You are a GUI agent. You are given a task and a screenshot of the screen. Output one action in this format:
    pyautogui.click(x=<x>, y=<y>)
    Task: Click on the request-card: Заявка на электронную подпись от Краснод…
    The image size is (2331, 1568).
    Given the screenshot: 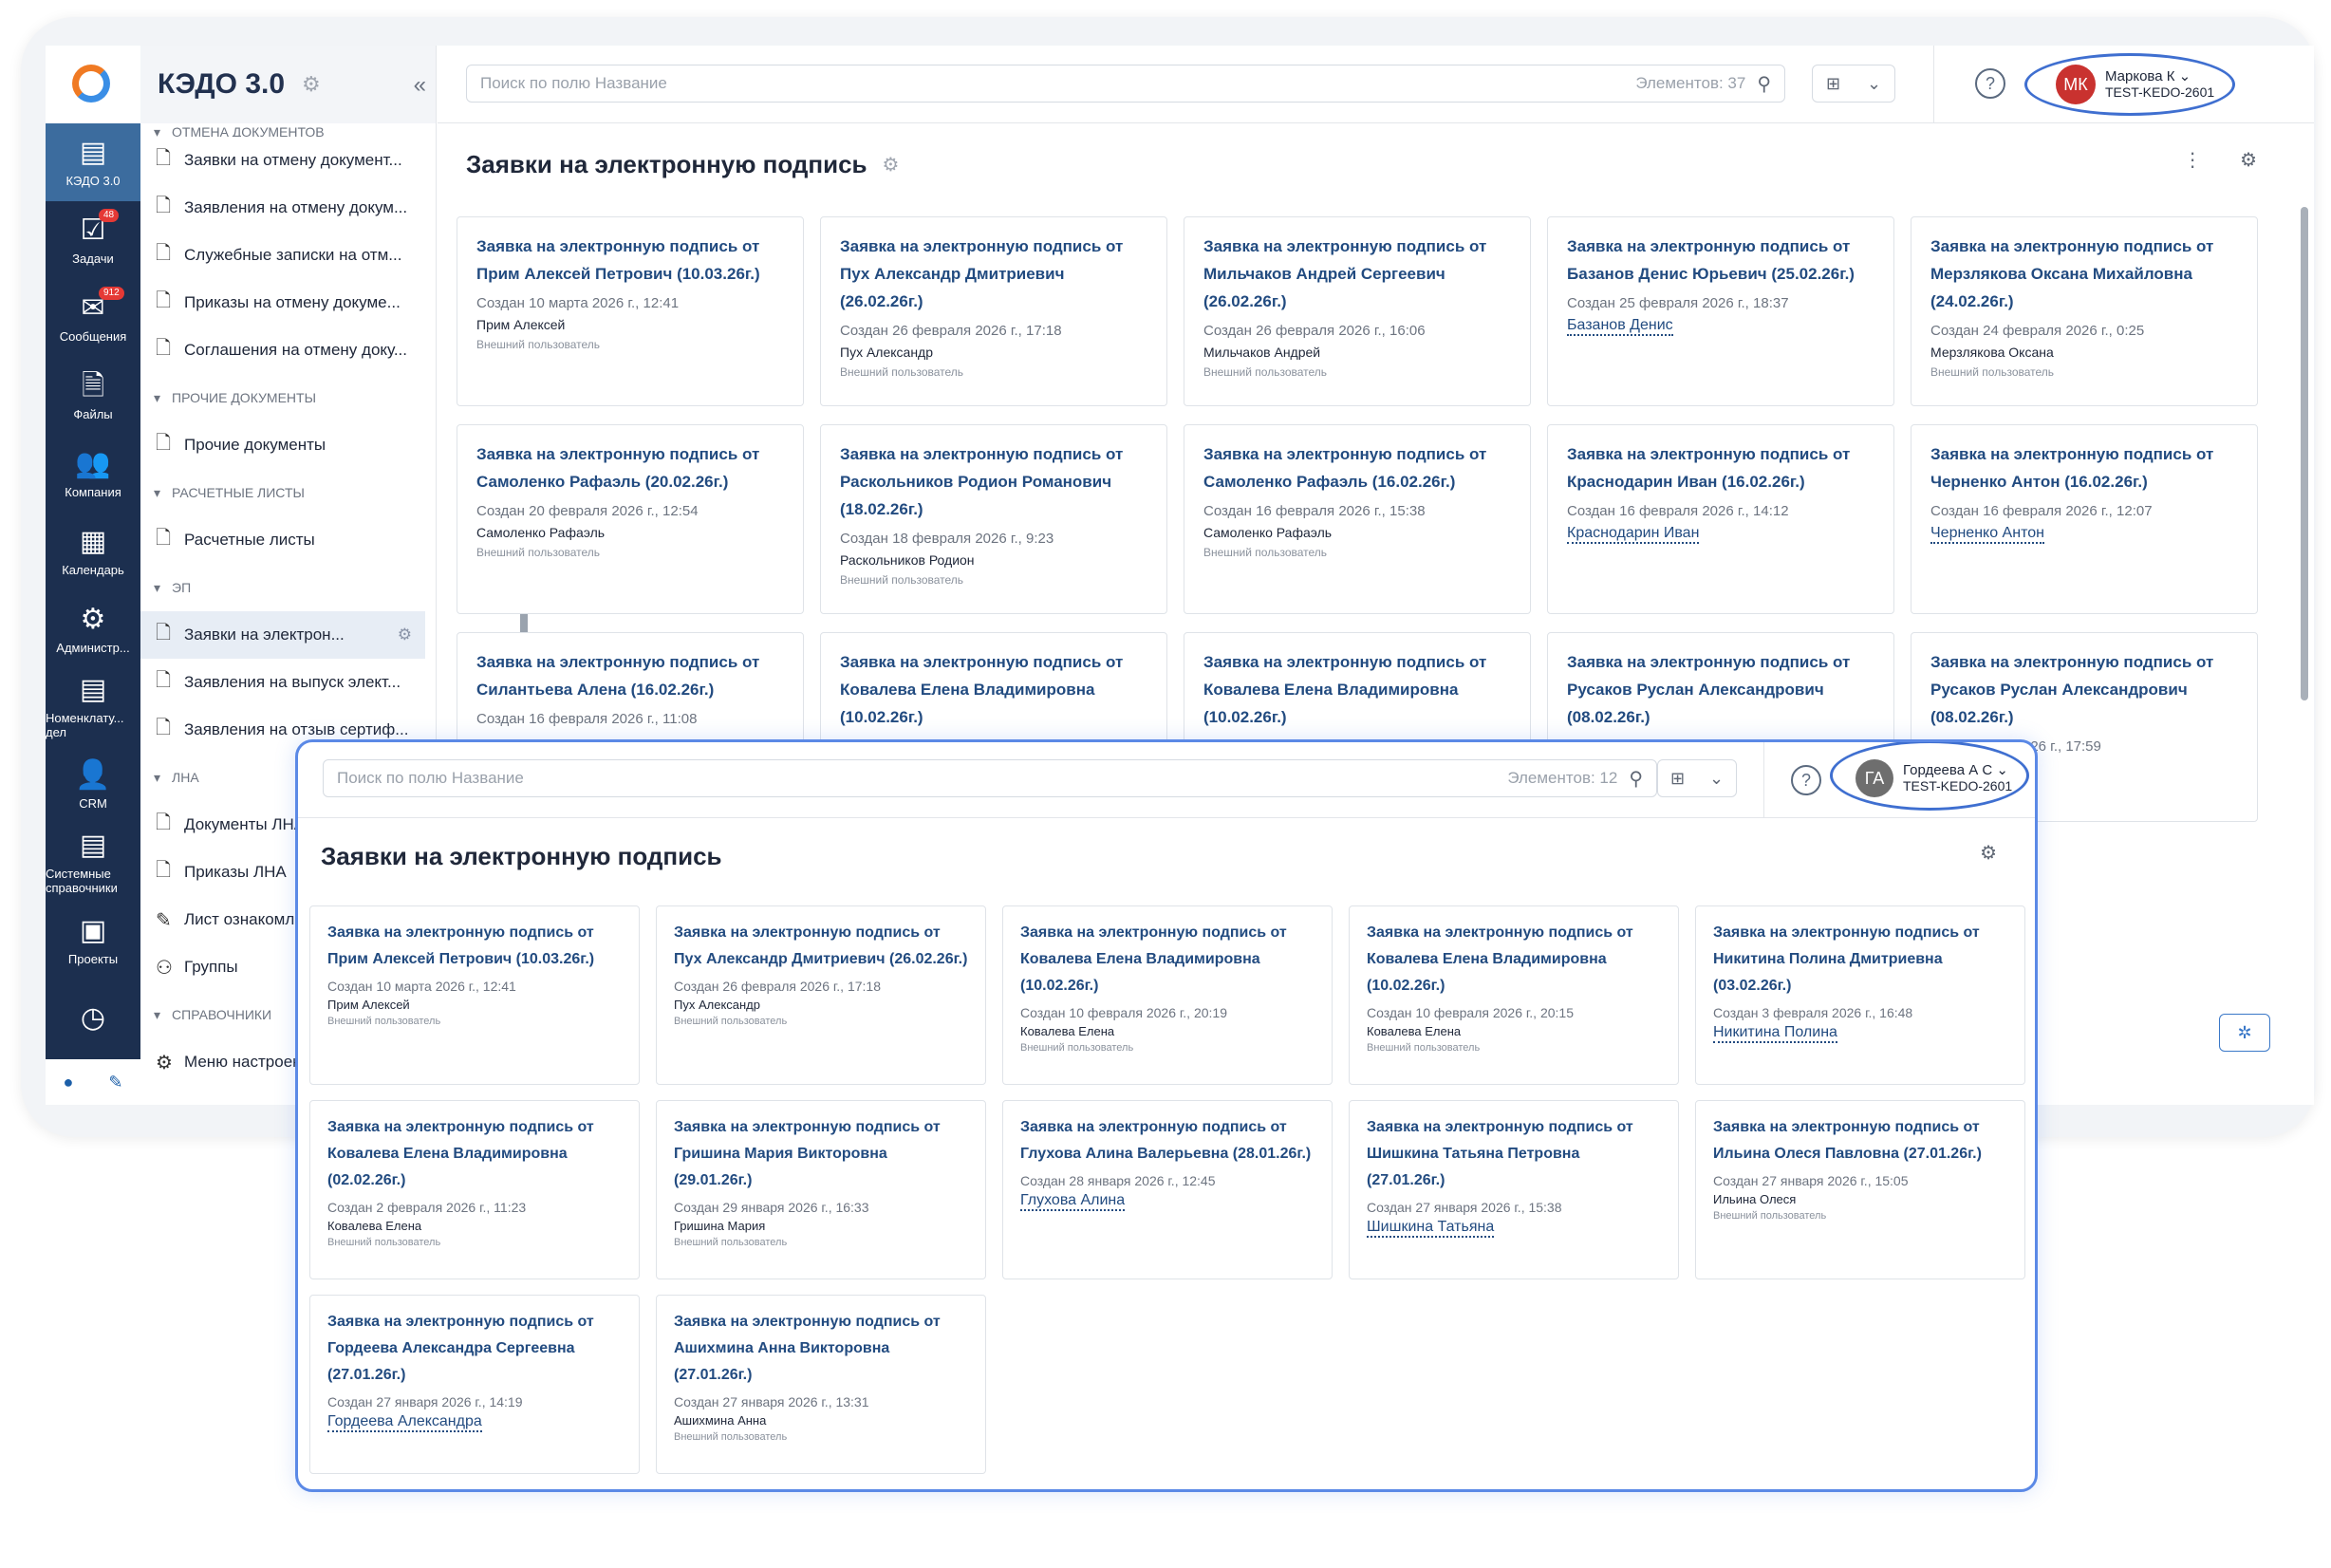 What is the action you would take?
    pyautogui.click(x=1720, y=519)
    